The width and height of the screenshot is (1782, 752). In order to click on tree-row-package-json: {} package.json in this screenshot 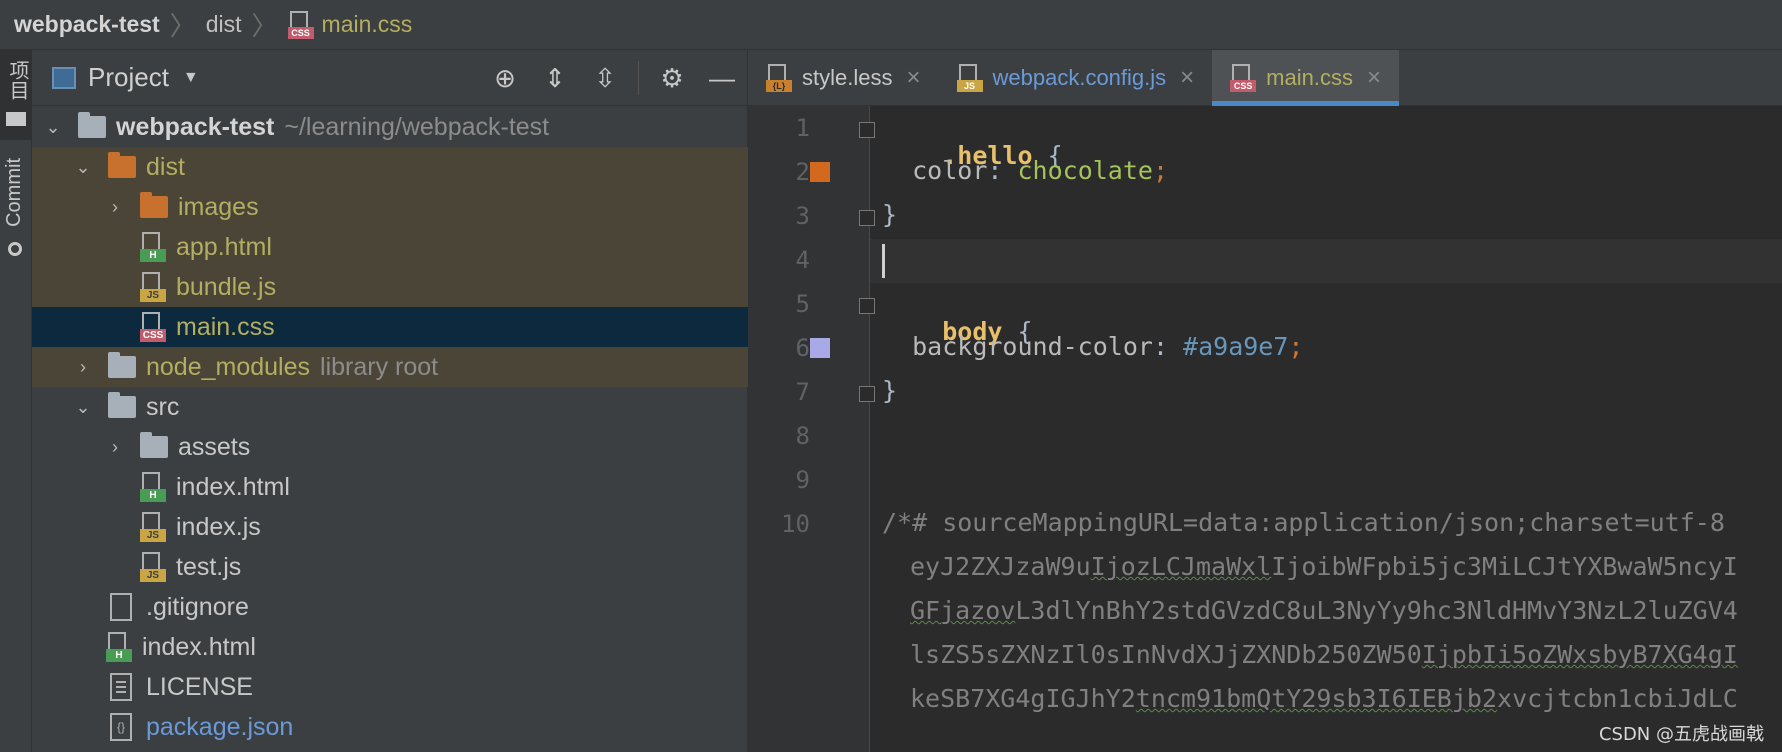, I will do `click(390, 727)`.